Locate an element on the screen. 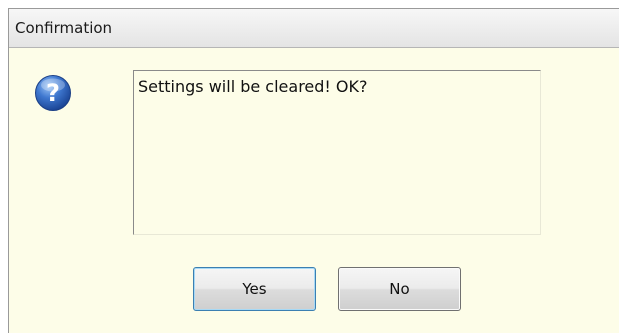 The height and width of the screenshot is (335, 621). yes-button: Yes is located at coordinates (254, 289).